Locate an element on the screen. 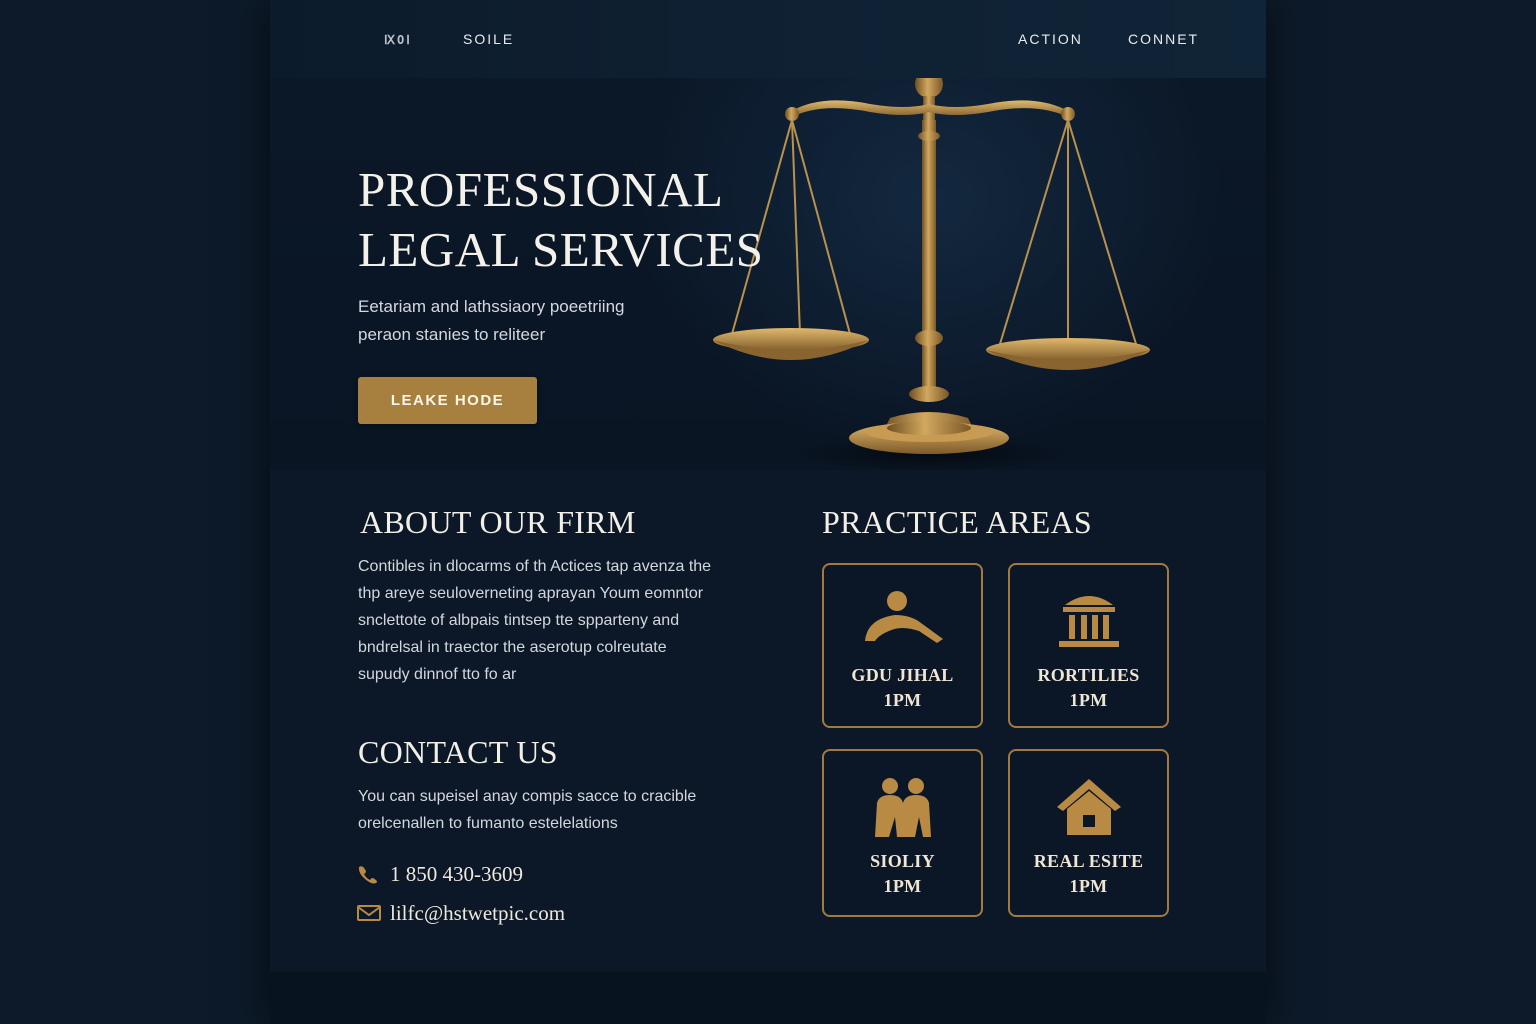 The width and height of the screenshot is (1536, 1024). nav-link-connet: CONNET is located at coordinates (1163, 39).